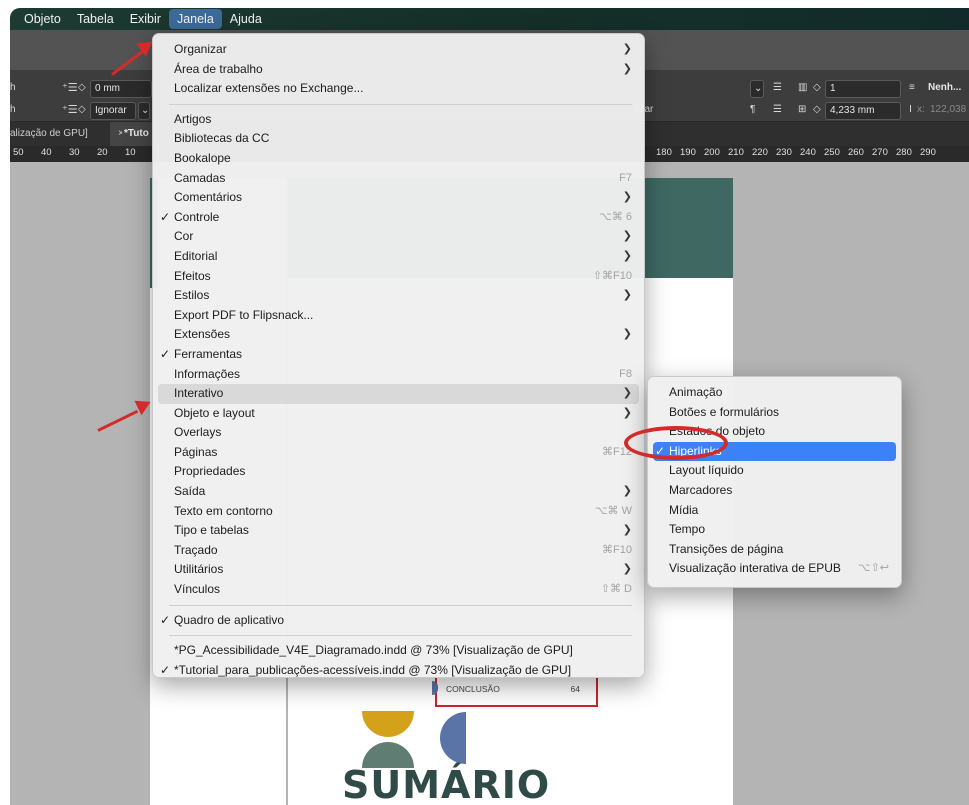 This screenshot has width=969, height=805. I want to click on ruler-tick-label: 190, so click(688, 152).